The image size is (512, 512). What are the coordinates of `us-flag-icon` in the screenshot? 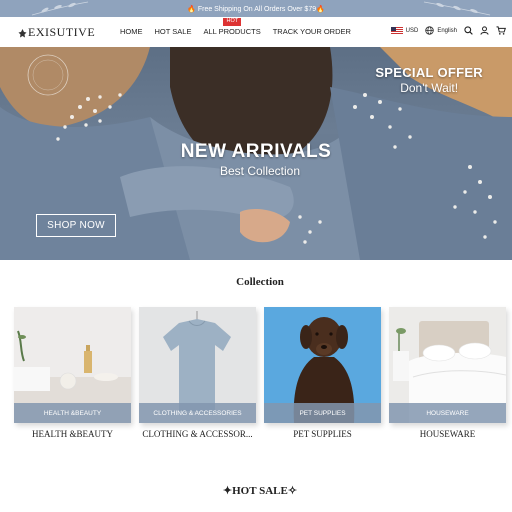 It's located at (396, 30).